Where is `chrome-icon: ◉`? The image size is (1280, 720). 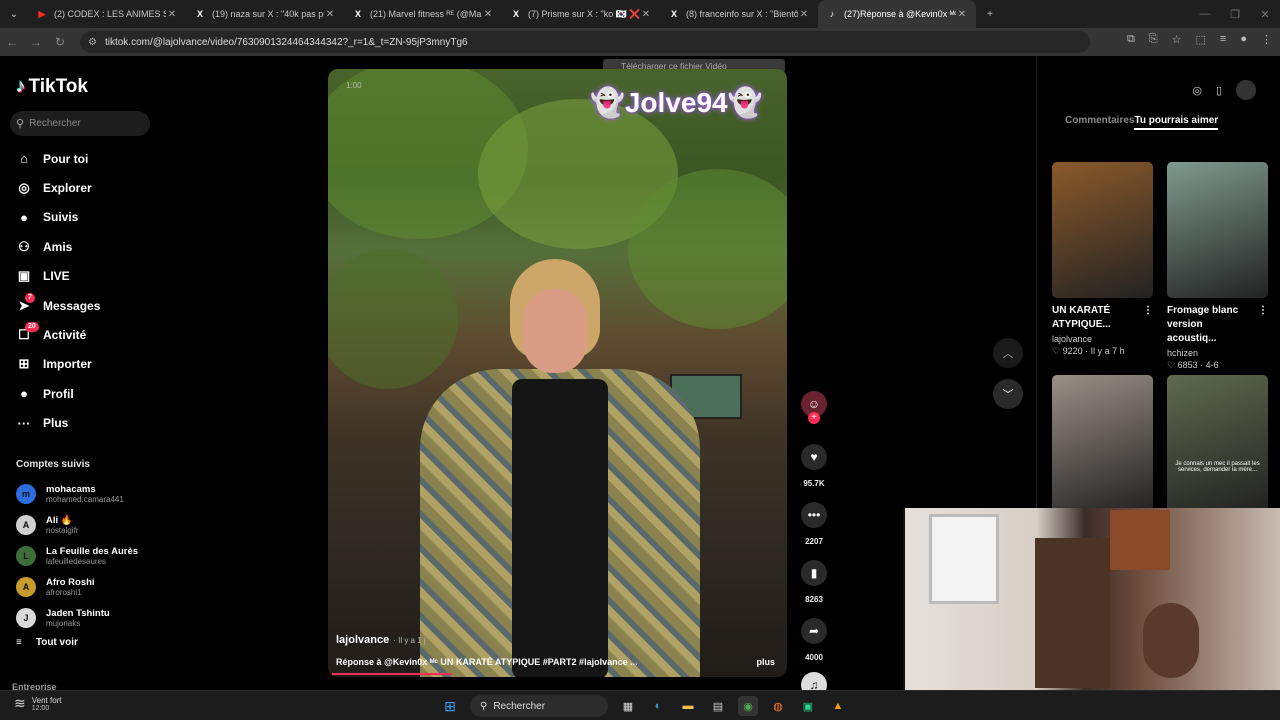 chrome-icon: ◉ is located at coordinates (748, 706).